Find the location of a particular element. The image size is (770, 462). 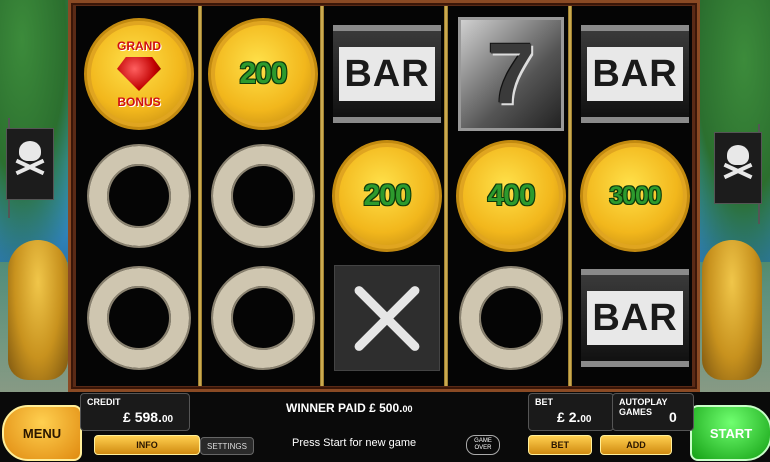

winner-message: WINNER PAID £ 500.00 is located at coordinates (349, 408).